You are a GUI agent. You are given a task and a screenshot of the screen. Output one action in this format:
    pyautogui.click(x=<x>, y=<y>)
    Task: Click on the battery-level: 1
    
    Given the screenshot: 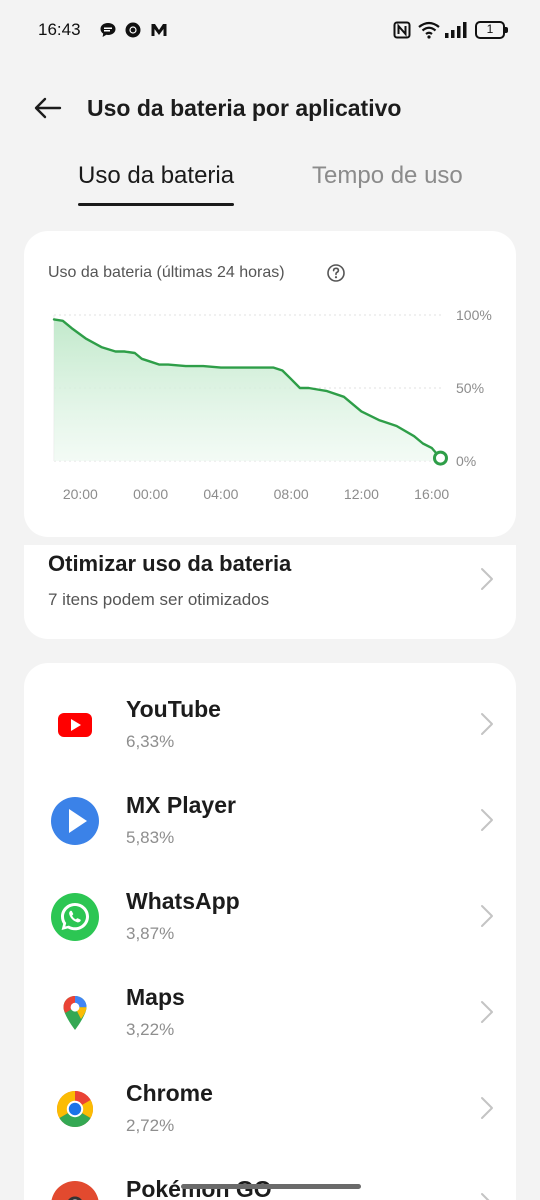 What is the action you would take?
    pyautogui.click(x=490, y=29)
    